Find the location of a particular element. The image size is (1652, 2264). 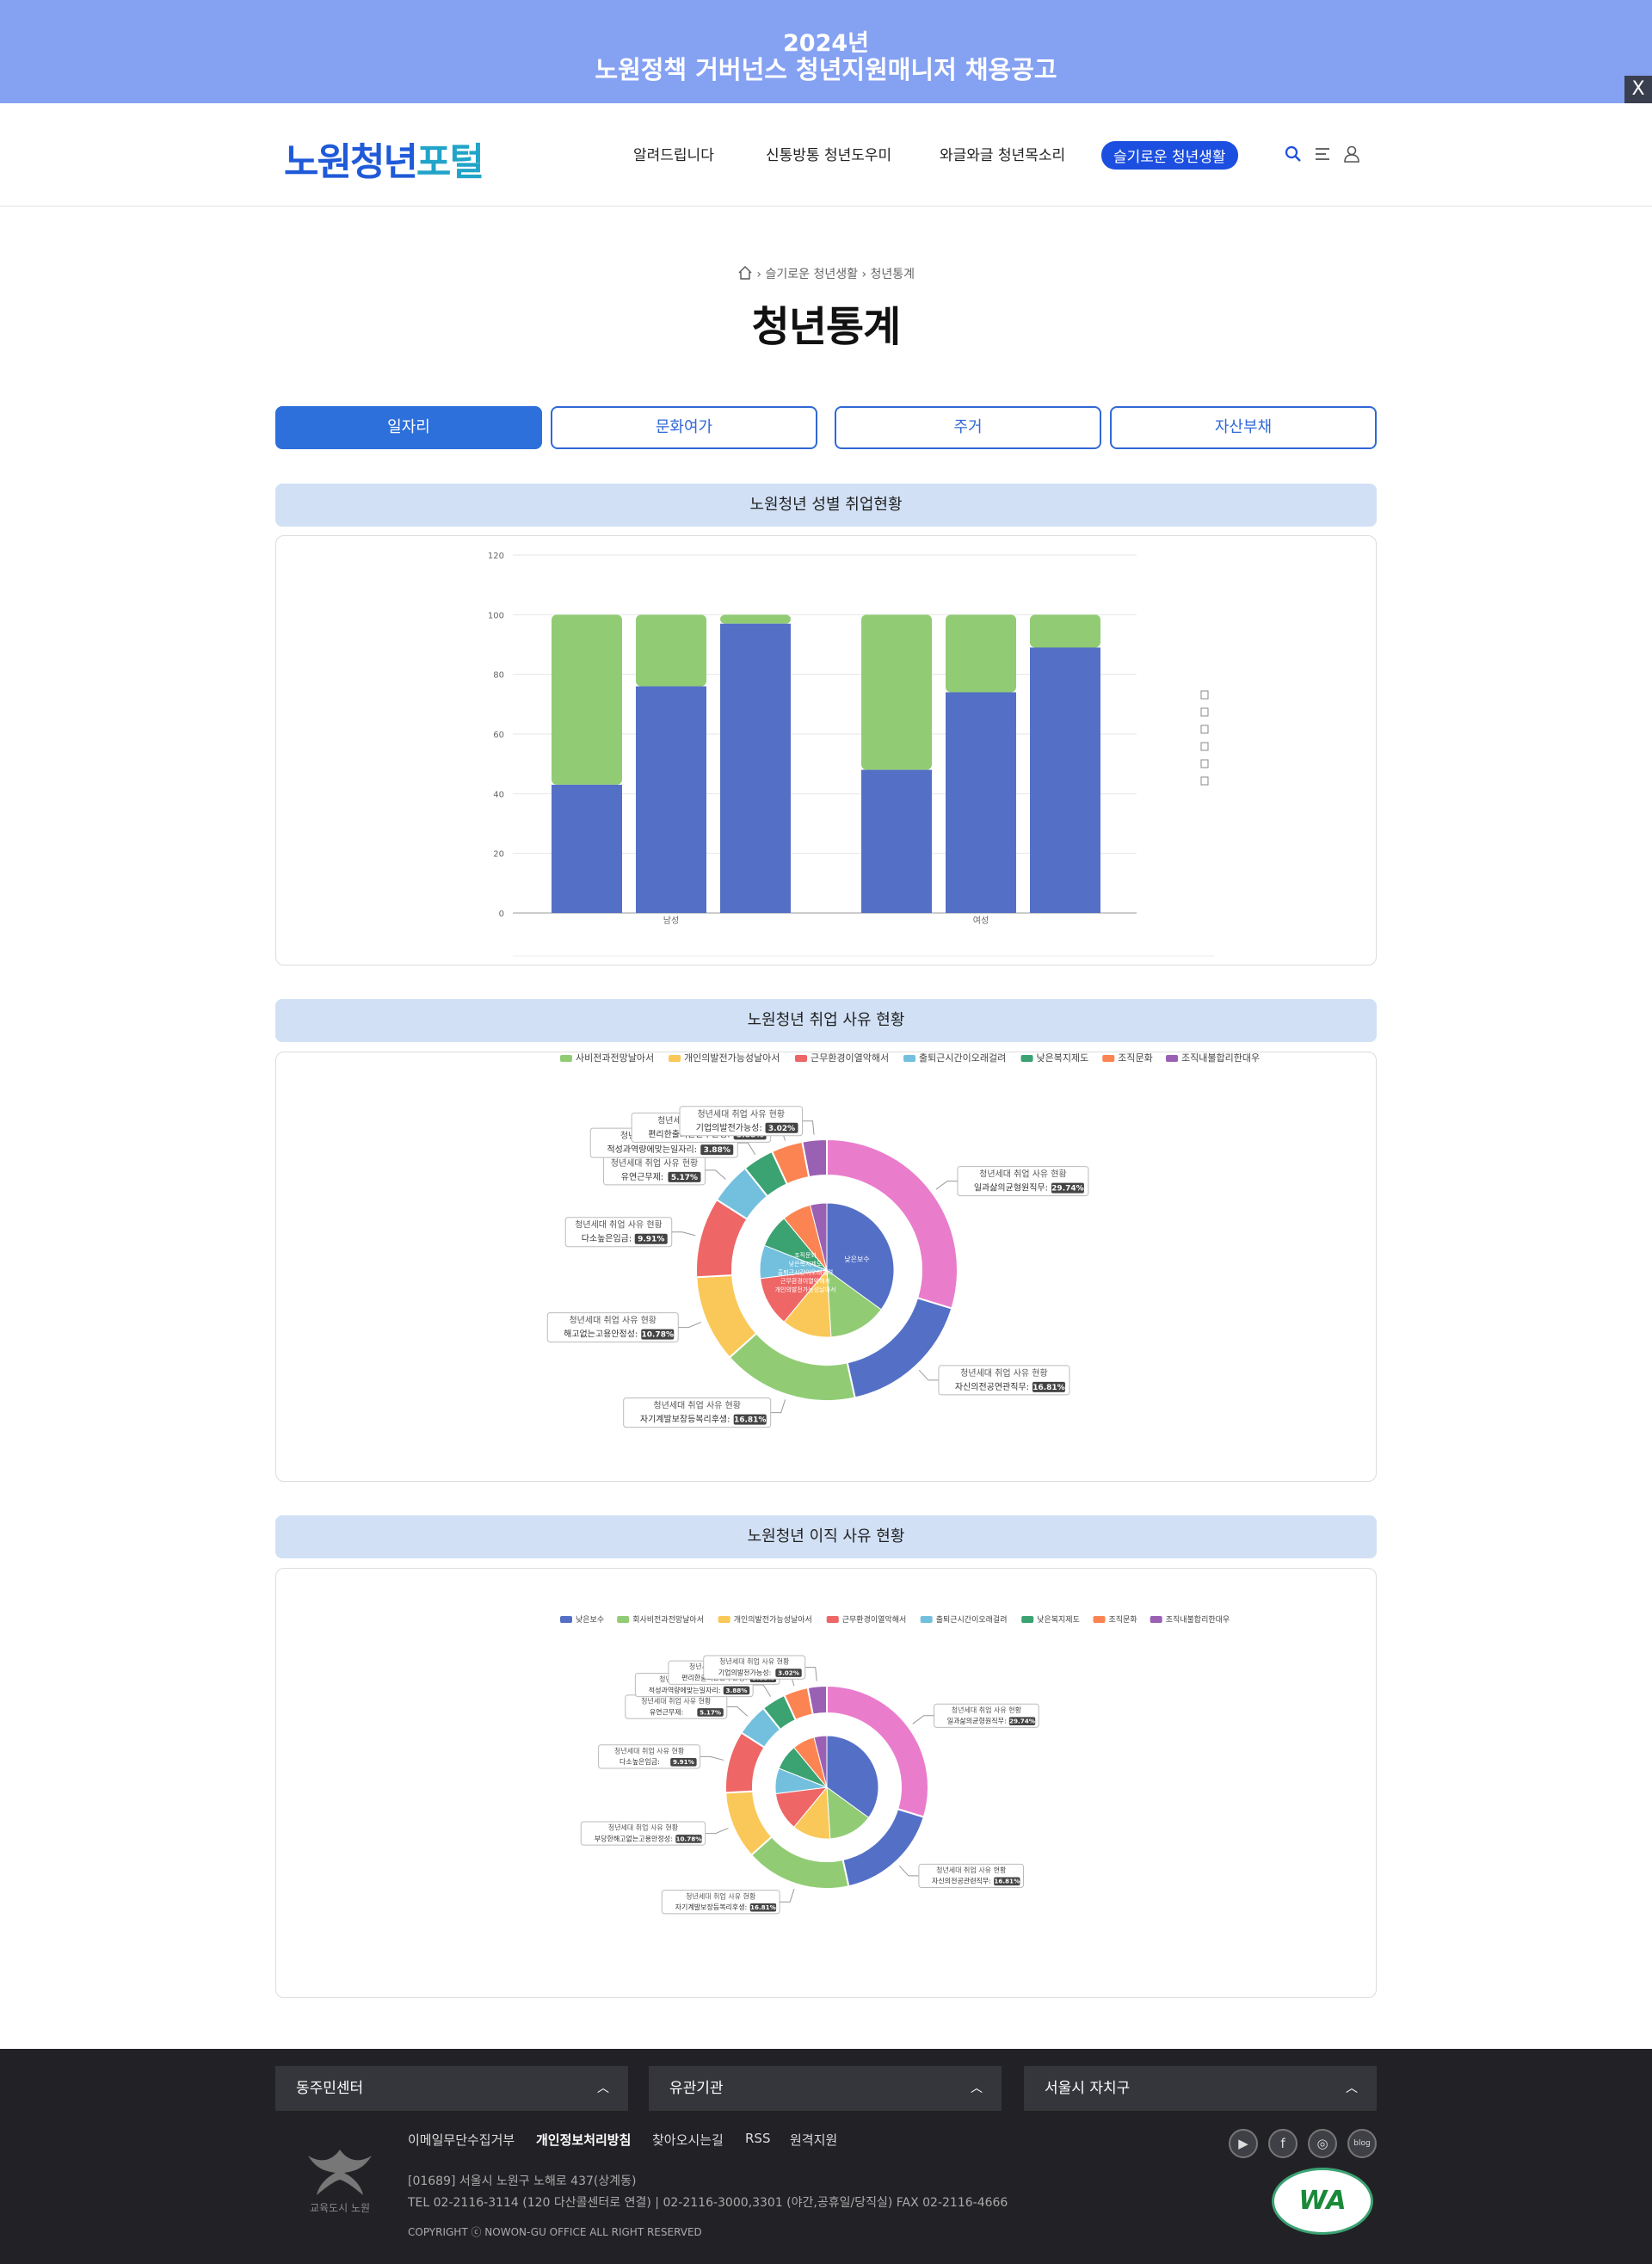

toolbox-refresh-icon is located at coordinates (1204, 763).